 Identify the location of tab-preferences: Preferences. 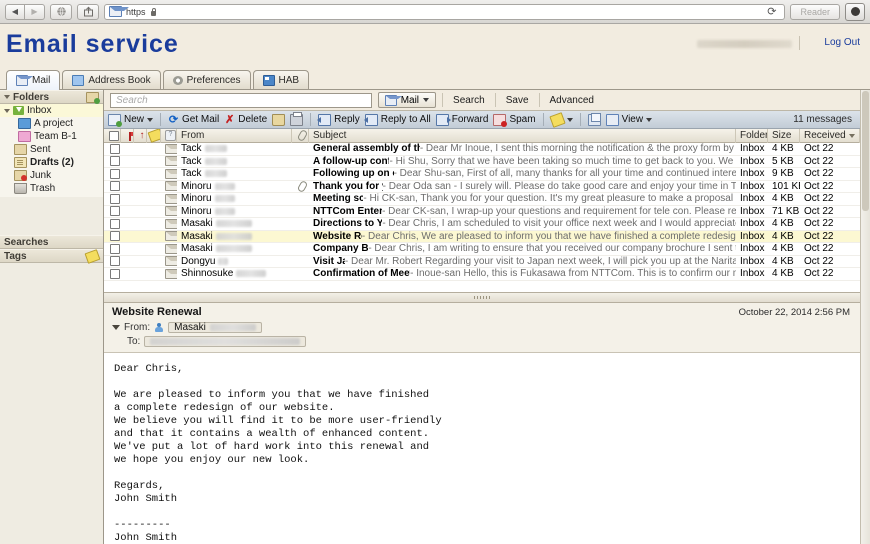
(206, 79).